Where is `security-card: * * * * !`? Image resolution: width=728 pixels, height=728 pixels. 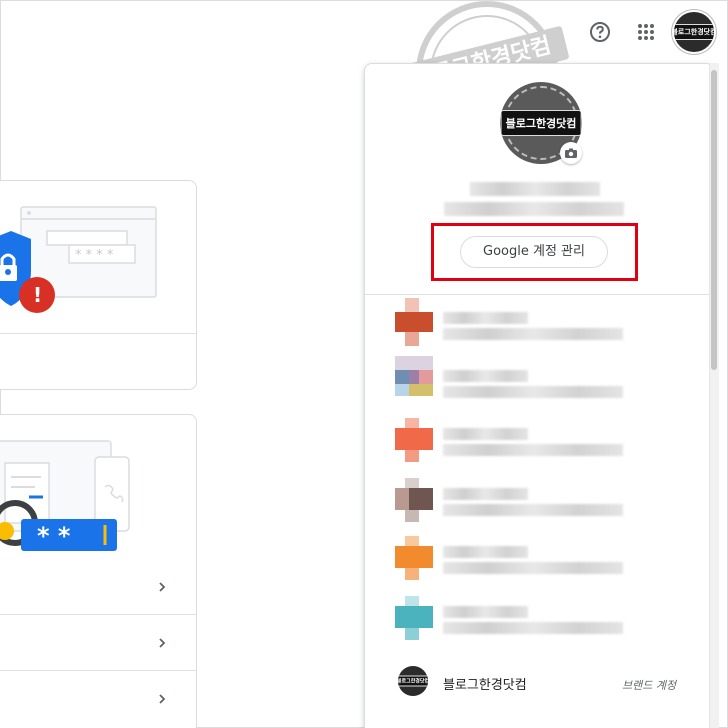 security-card: * * * * ! is located at coordinates (98, 285).